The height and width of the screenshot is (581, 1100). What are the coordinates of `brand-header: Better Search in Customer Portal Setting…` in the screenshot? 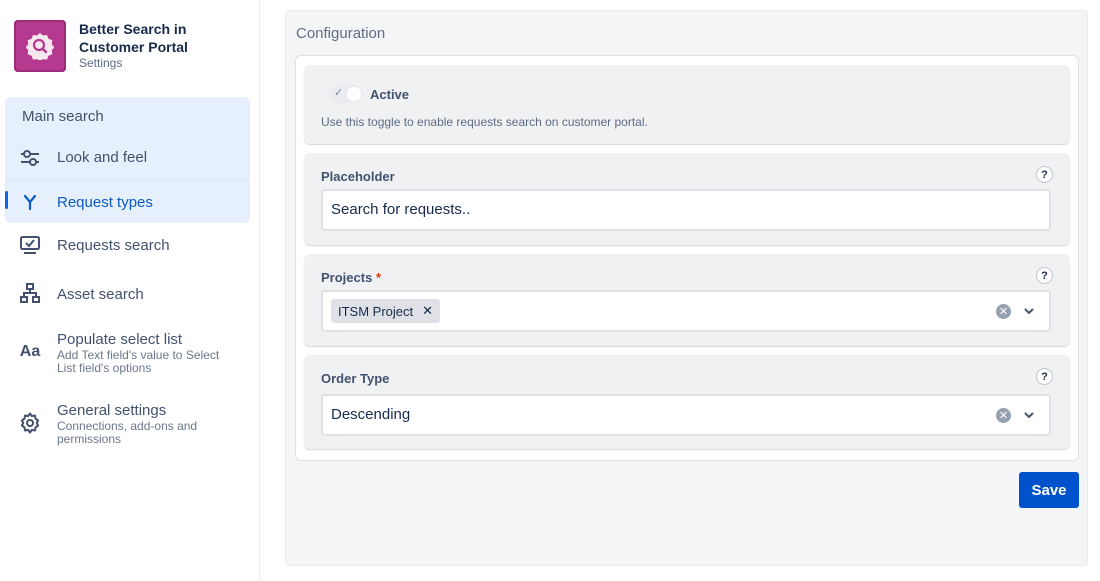 It's located at (116, 46).